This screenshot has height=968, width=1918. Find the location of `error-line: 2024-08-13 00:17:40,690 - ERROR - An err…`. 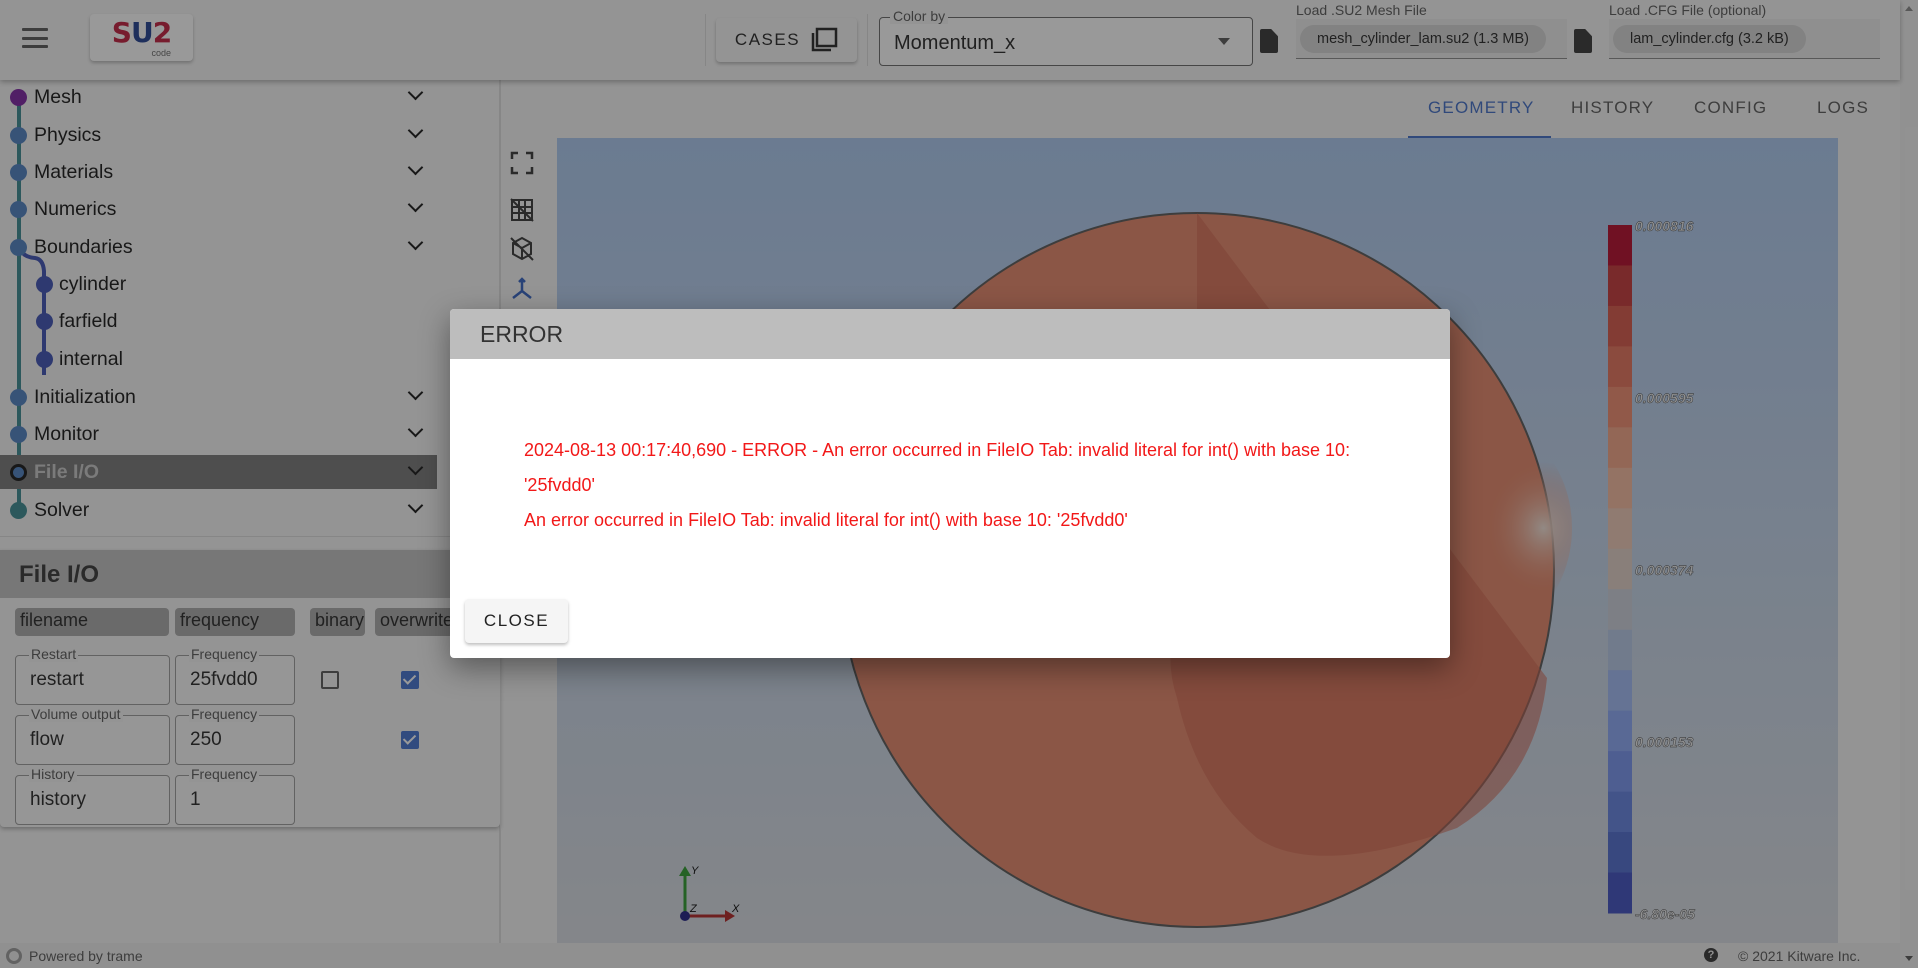

error-line: 2024-08-13 00:17:40,690 - ERROR - An err… is located at coordinates (937, 467).